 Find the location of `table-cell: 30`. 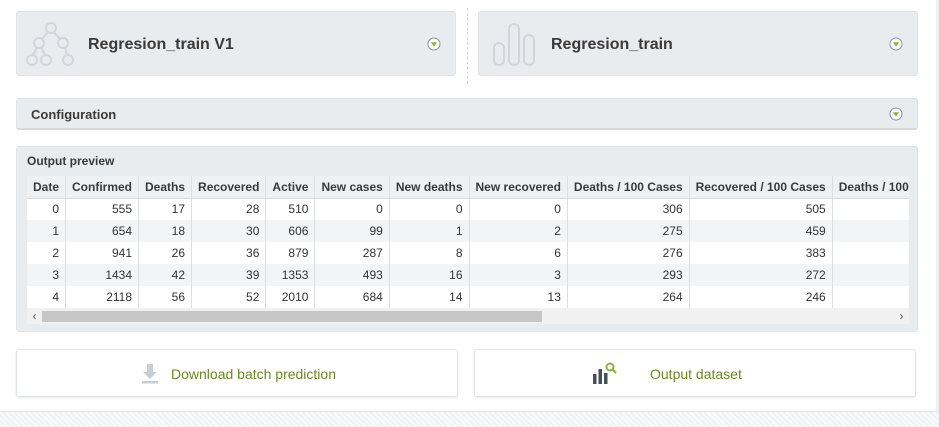

table-cell: 30 is located at coordinates (229, 231).